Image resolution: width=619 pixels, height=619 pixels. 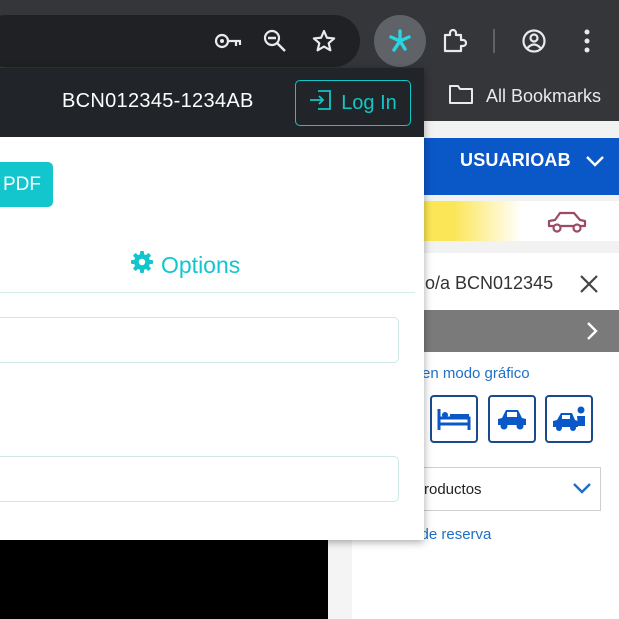 I want to click on chauffeur-car-icon, so click(x=569, y=419).